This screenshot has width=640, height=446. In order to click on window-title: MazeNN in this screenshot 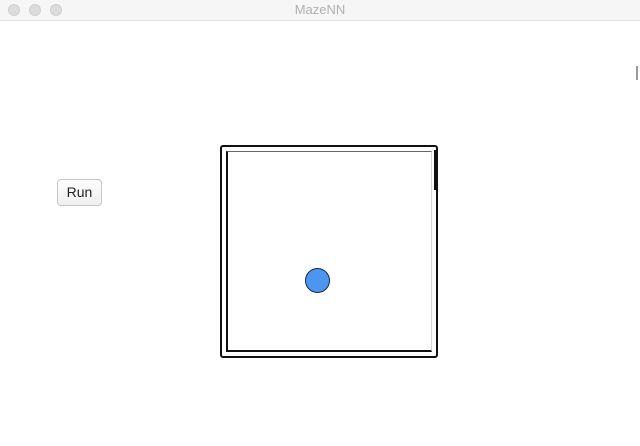, I will do `click(320, 9)`.